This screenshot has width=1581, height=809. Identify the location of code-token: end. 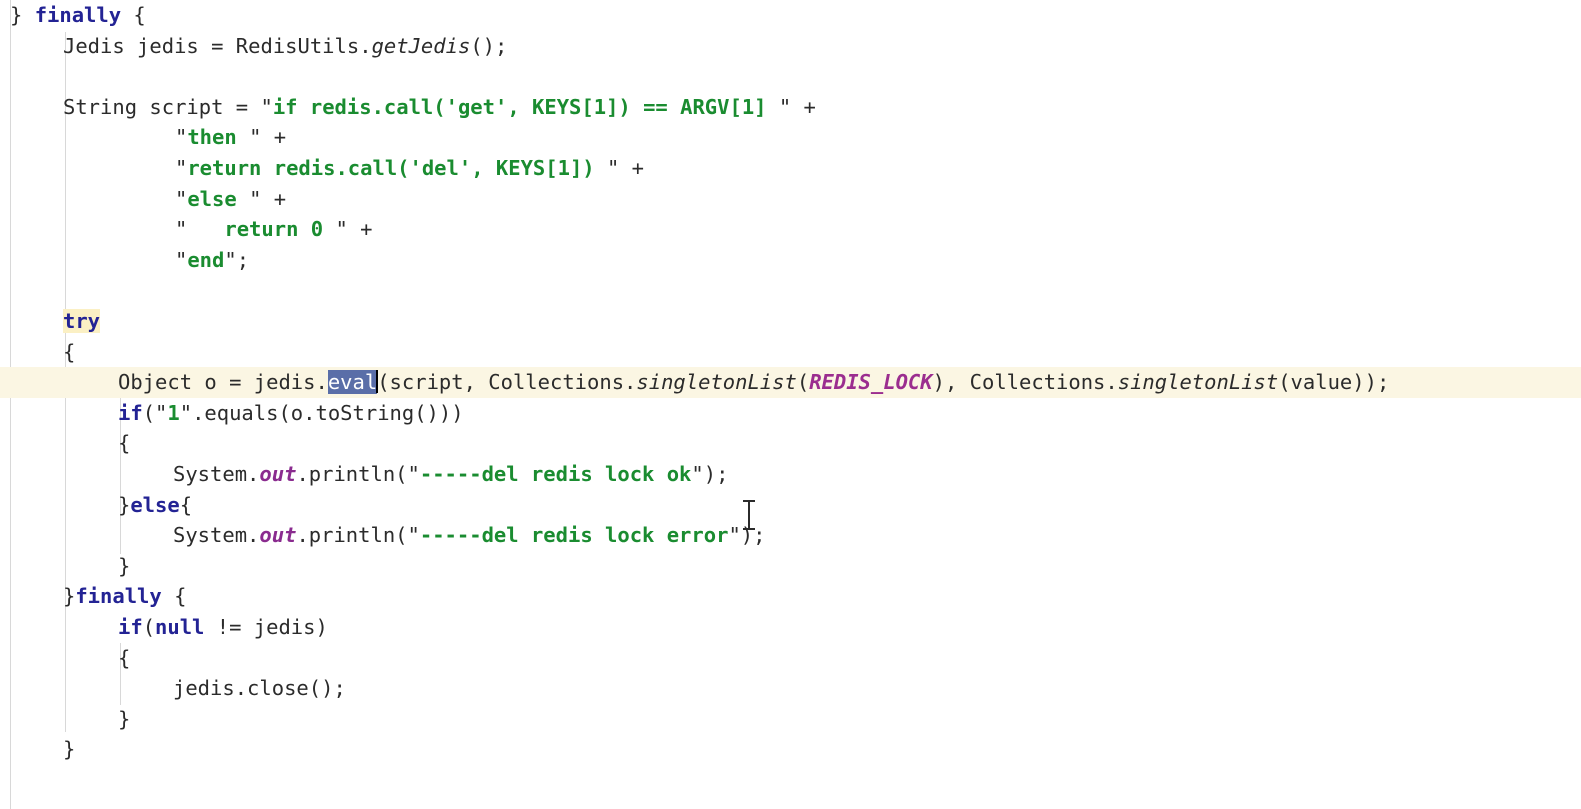
(206, 259).